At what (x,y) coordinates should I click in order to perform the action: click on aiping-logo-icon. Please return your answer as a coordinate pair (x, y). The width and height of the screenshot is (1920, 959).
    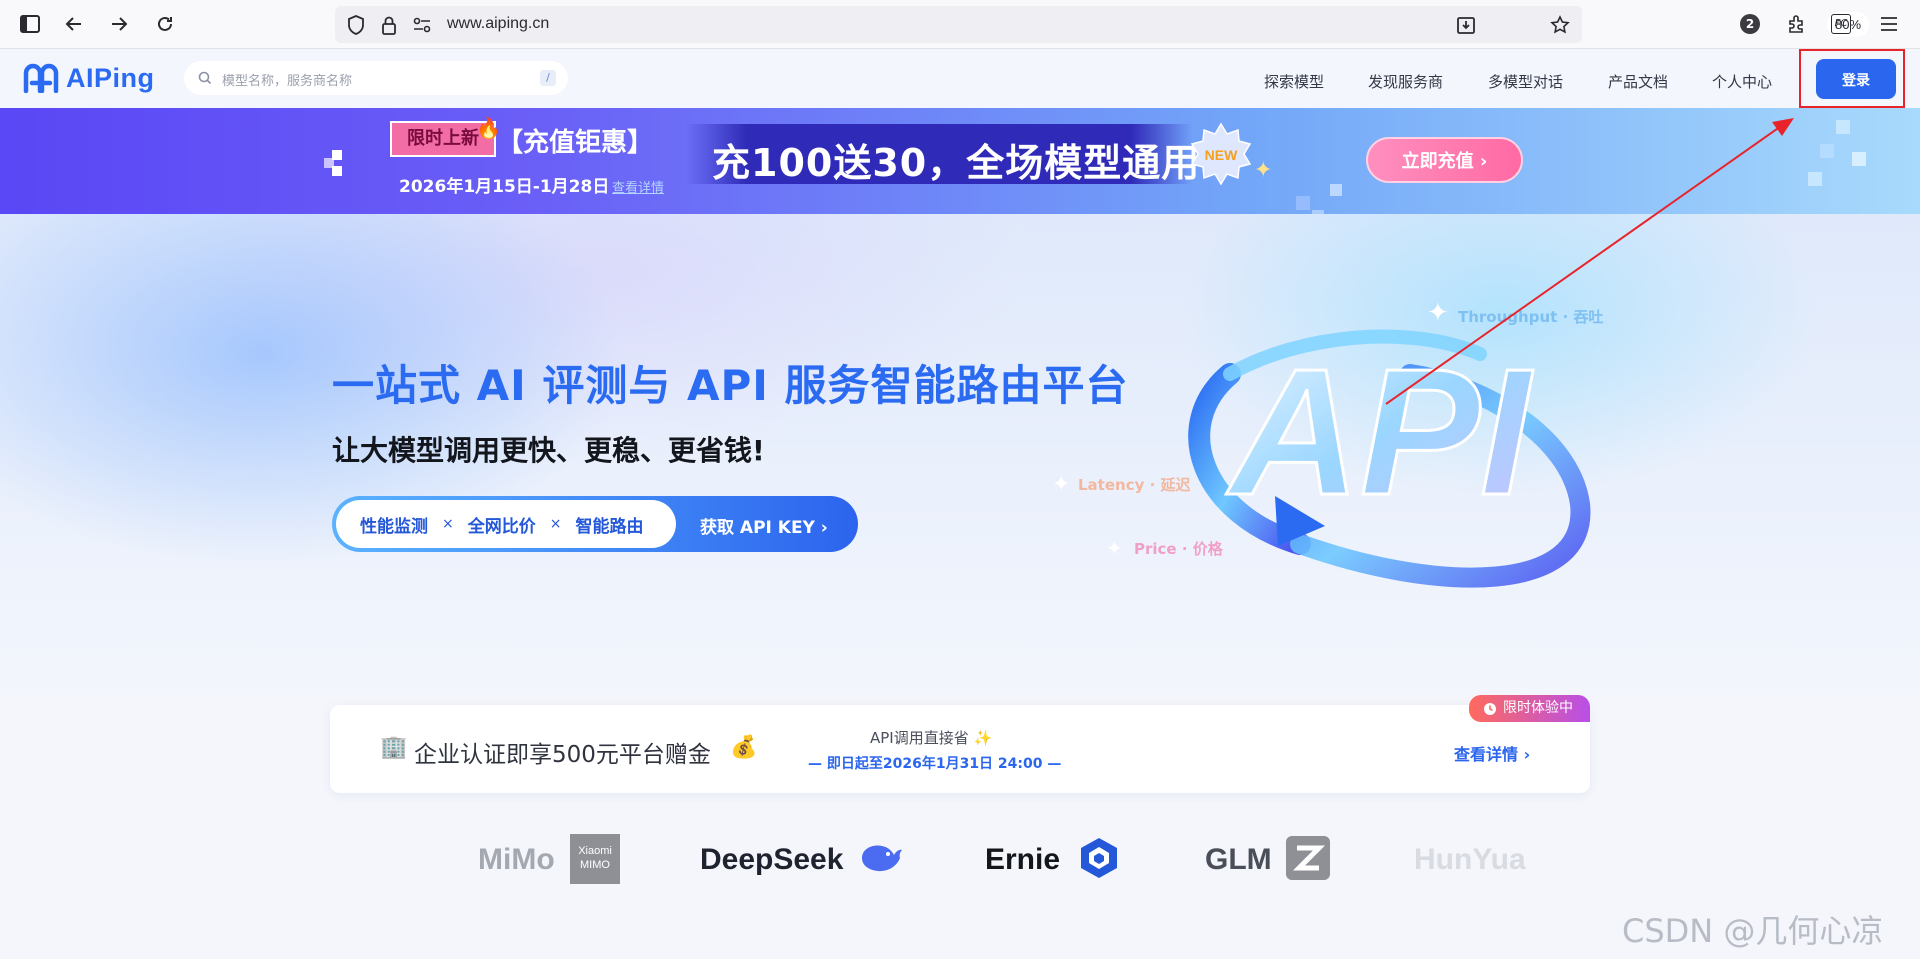
    Looking at the image, I should click on (41, 78).